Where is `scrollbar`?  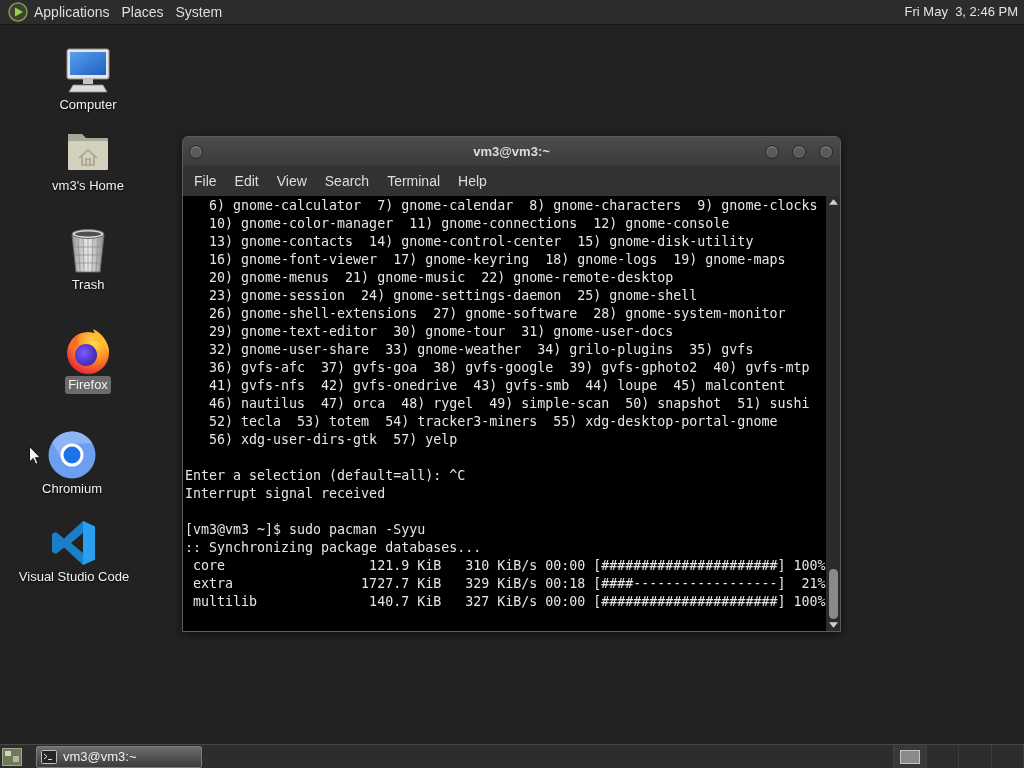
scrollbar is located at coordinates (833, 413).